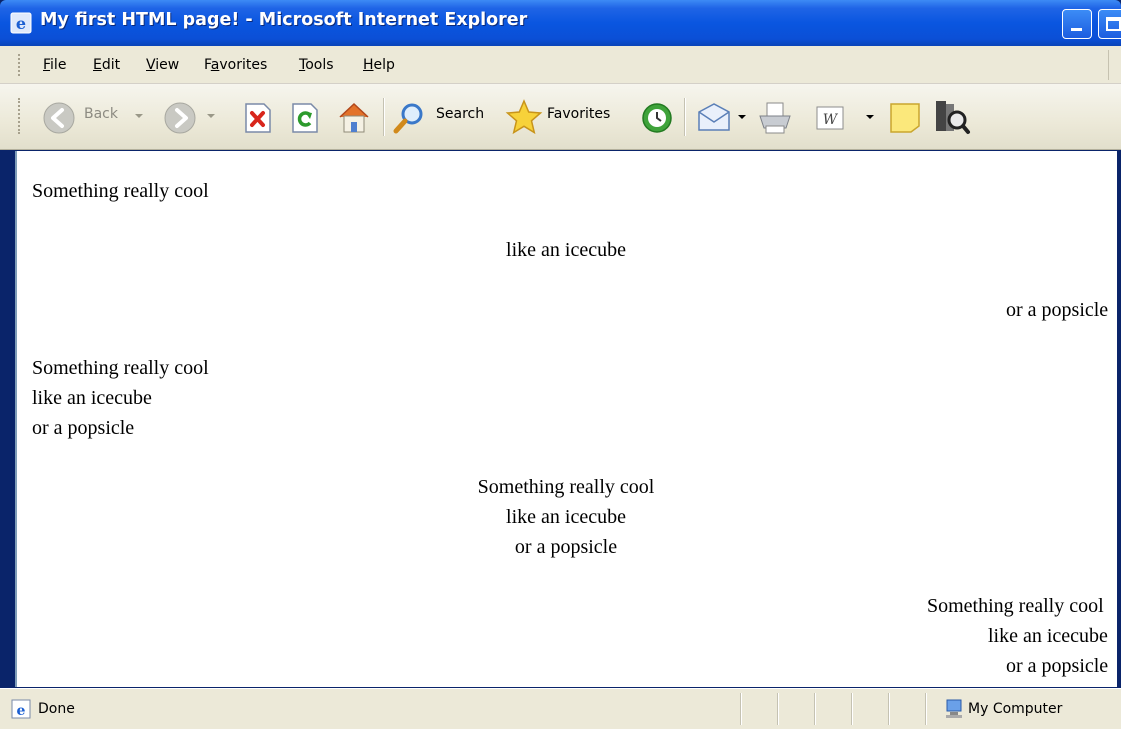  What do you see at coordinates (657, 118) in the screenshot?
I see `history-icon` at bounding box center [657, 118].